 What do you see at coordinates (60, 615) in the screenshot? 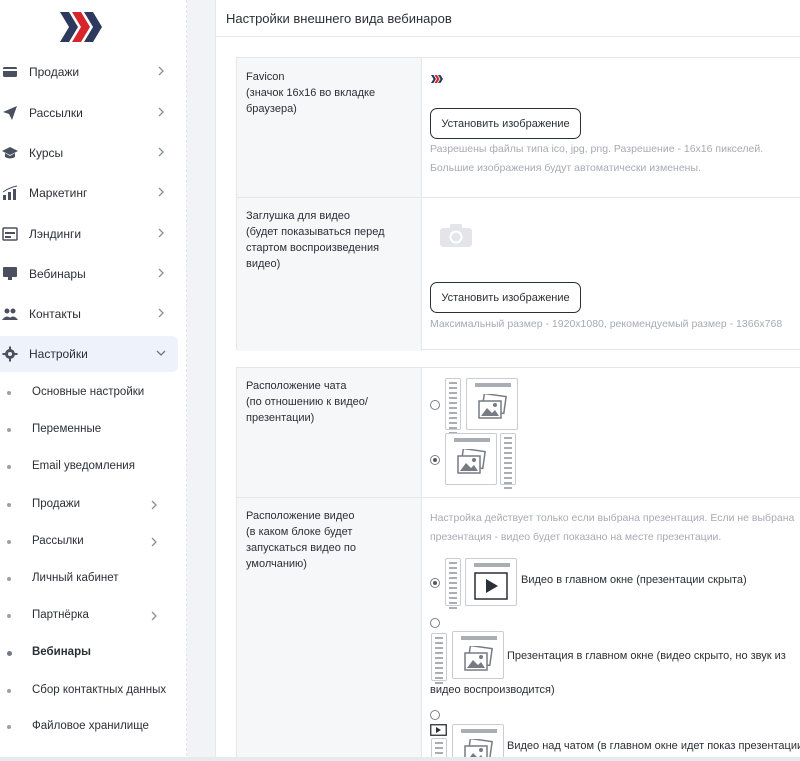
I see `sub-item-label: Партнёрка` at bounding box center [60, 615].